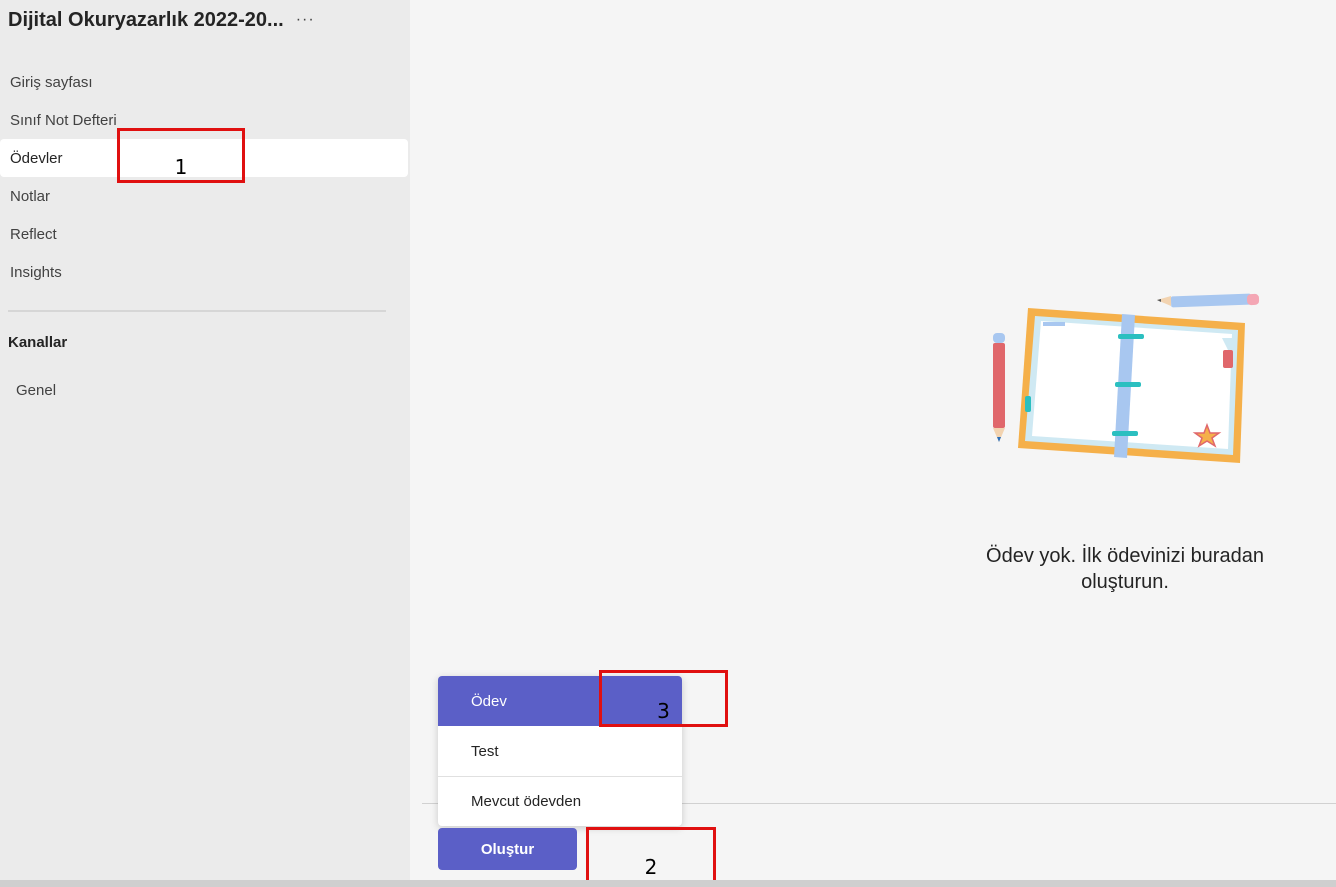 This screenshot has width=1336, height=887. What do you see at coordinates (1125, 556) in the screenshot?
I see `empty-message-line1: Ödev yok. İlk ödevinizi buradan` at bounding box center [1125, 556].